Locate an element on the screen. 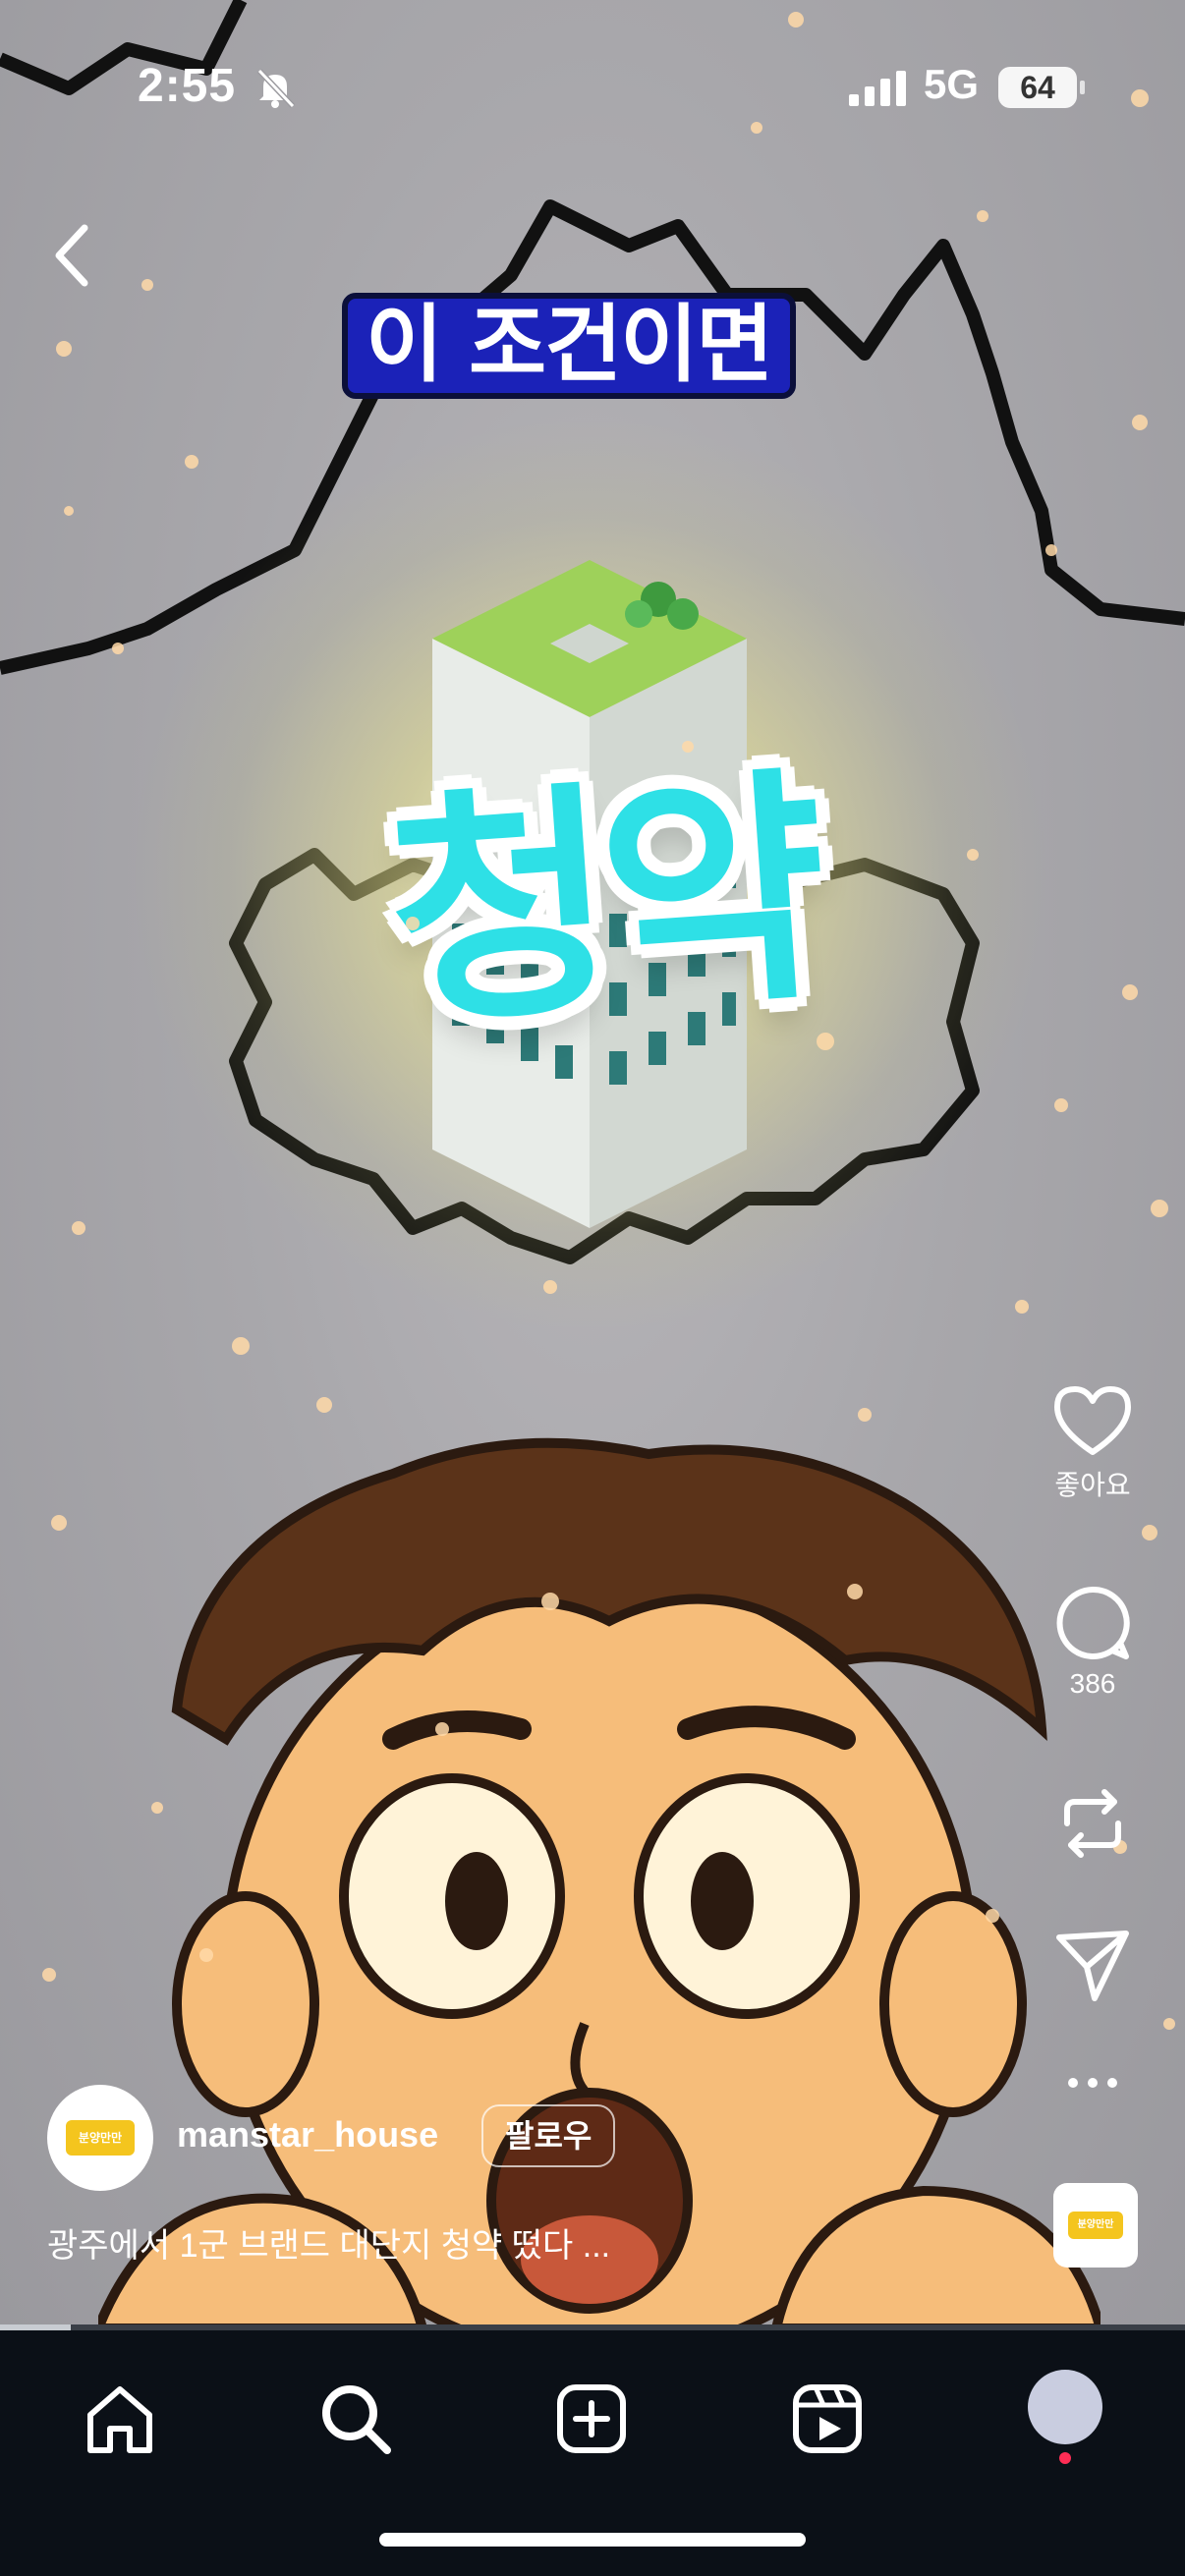  search-tab is located at coordinates (356, 2419).